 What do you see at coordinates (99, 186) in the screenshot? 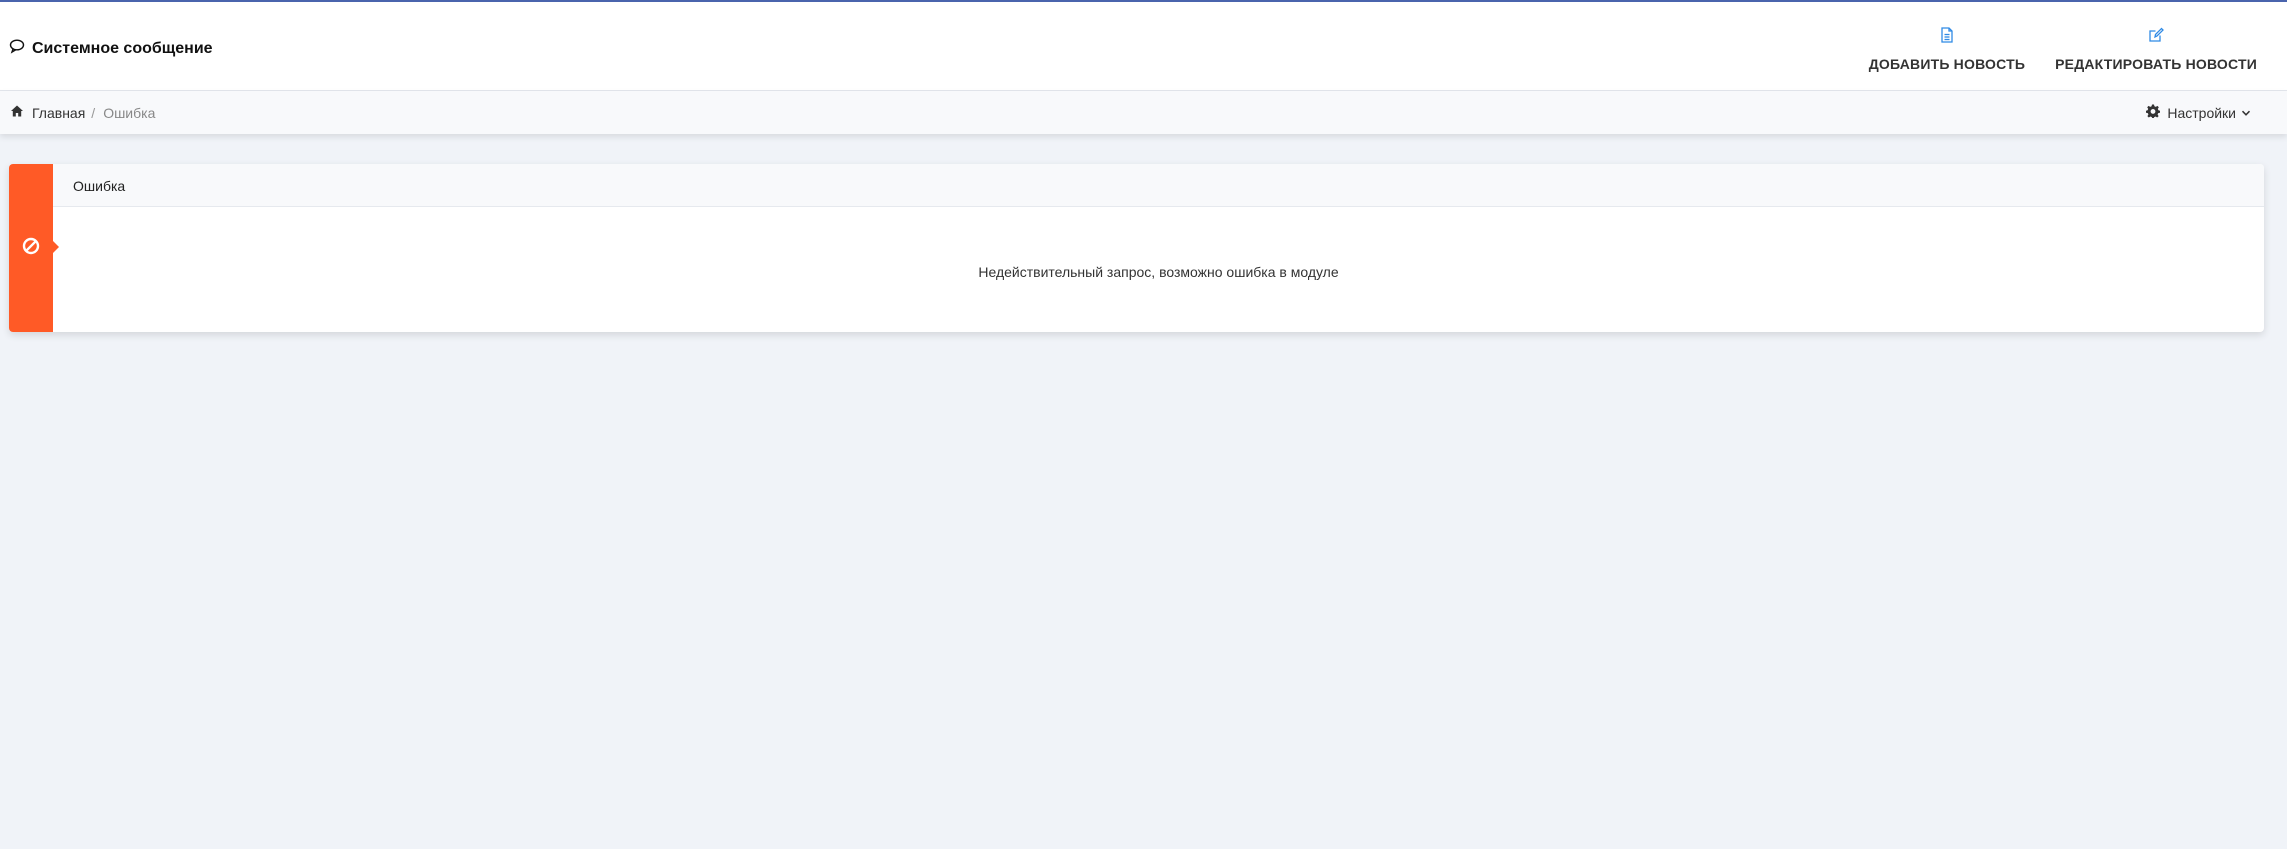
I see `error-panel-title: Ошибка` at bounding box center [99, 186].